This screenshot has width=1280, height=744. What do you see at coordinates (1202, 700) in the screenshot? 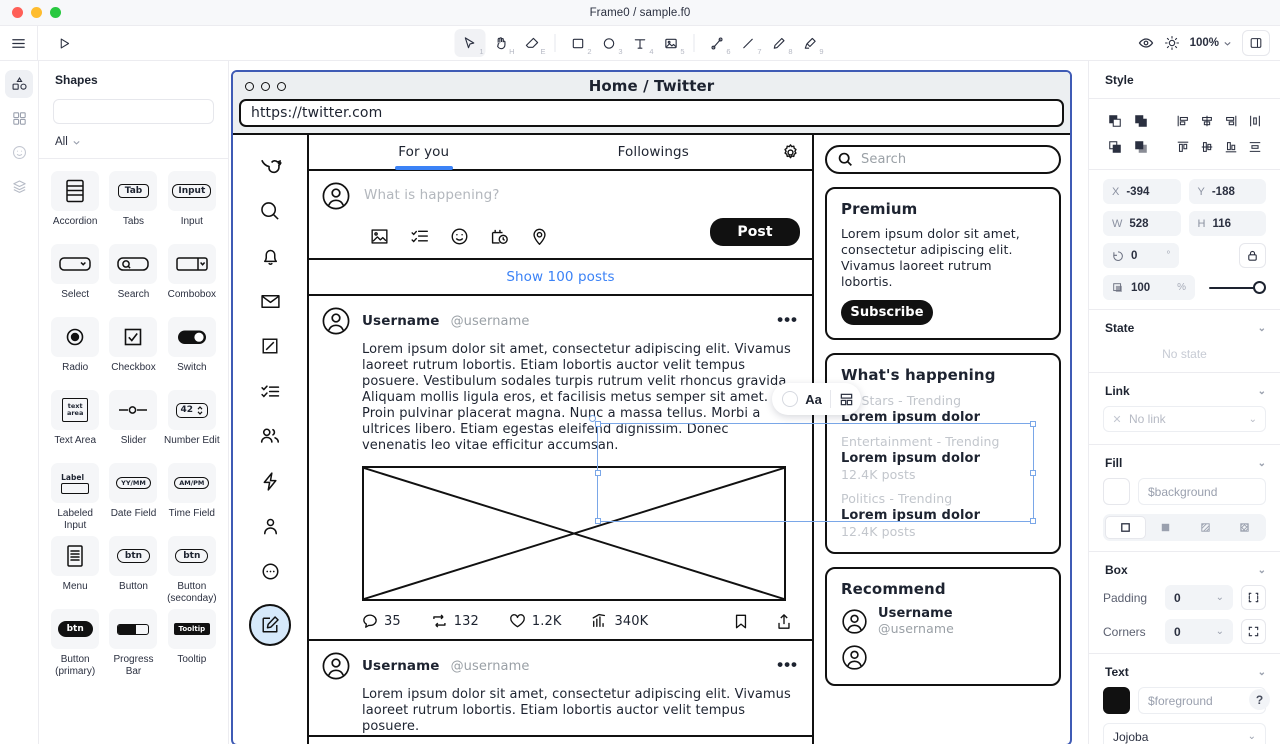
I see `text-token-field: $foreground` at bounding box center [1202, 700].